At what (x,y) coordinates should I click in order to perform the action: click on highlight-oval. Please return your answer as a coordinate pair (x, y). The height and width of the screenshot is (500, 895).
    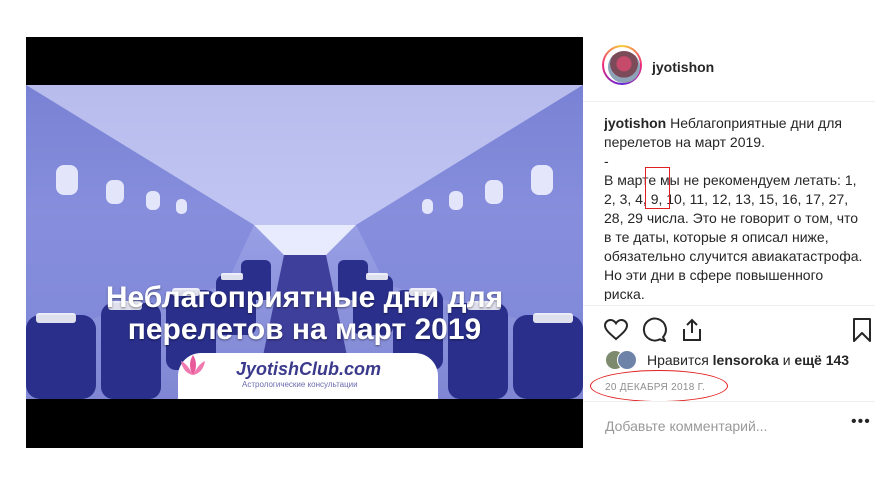
    Looking at the image, I should click on (659, 386).